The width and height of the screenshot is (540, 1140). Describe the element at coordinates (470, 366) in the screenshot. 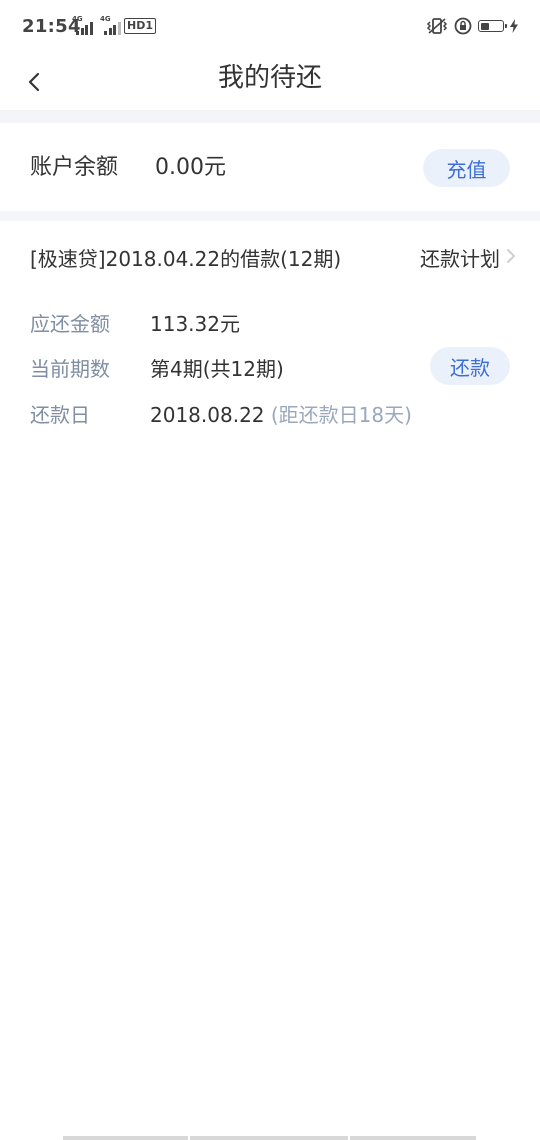

I see `repay-button: 还款` at that location.